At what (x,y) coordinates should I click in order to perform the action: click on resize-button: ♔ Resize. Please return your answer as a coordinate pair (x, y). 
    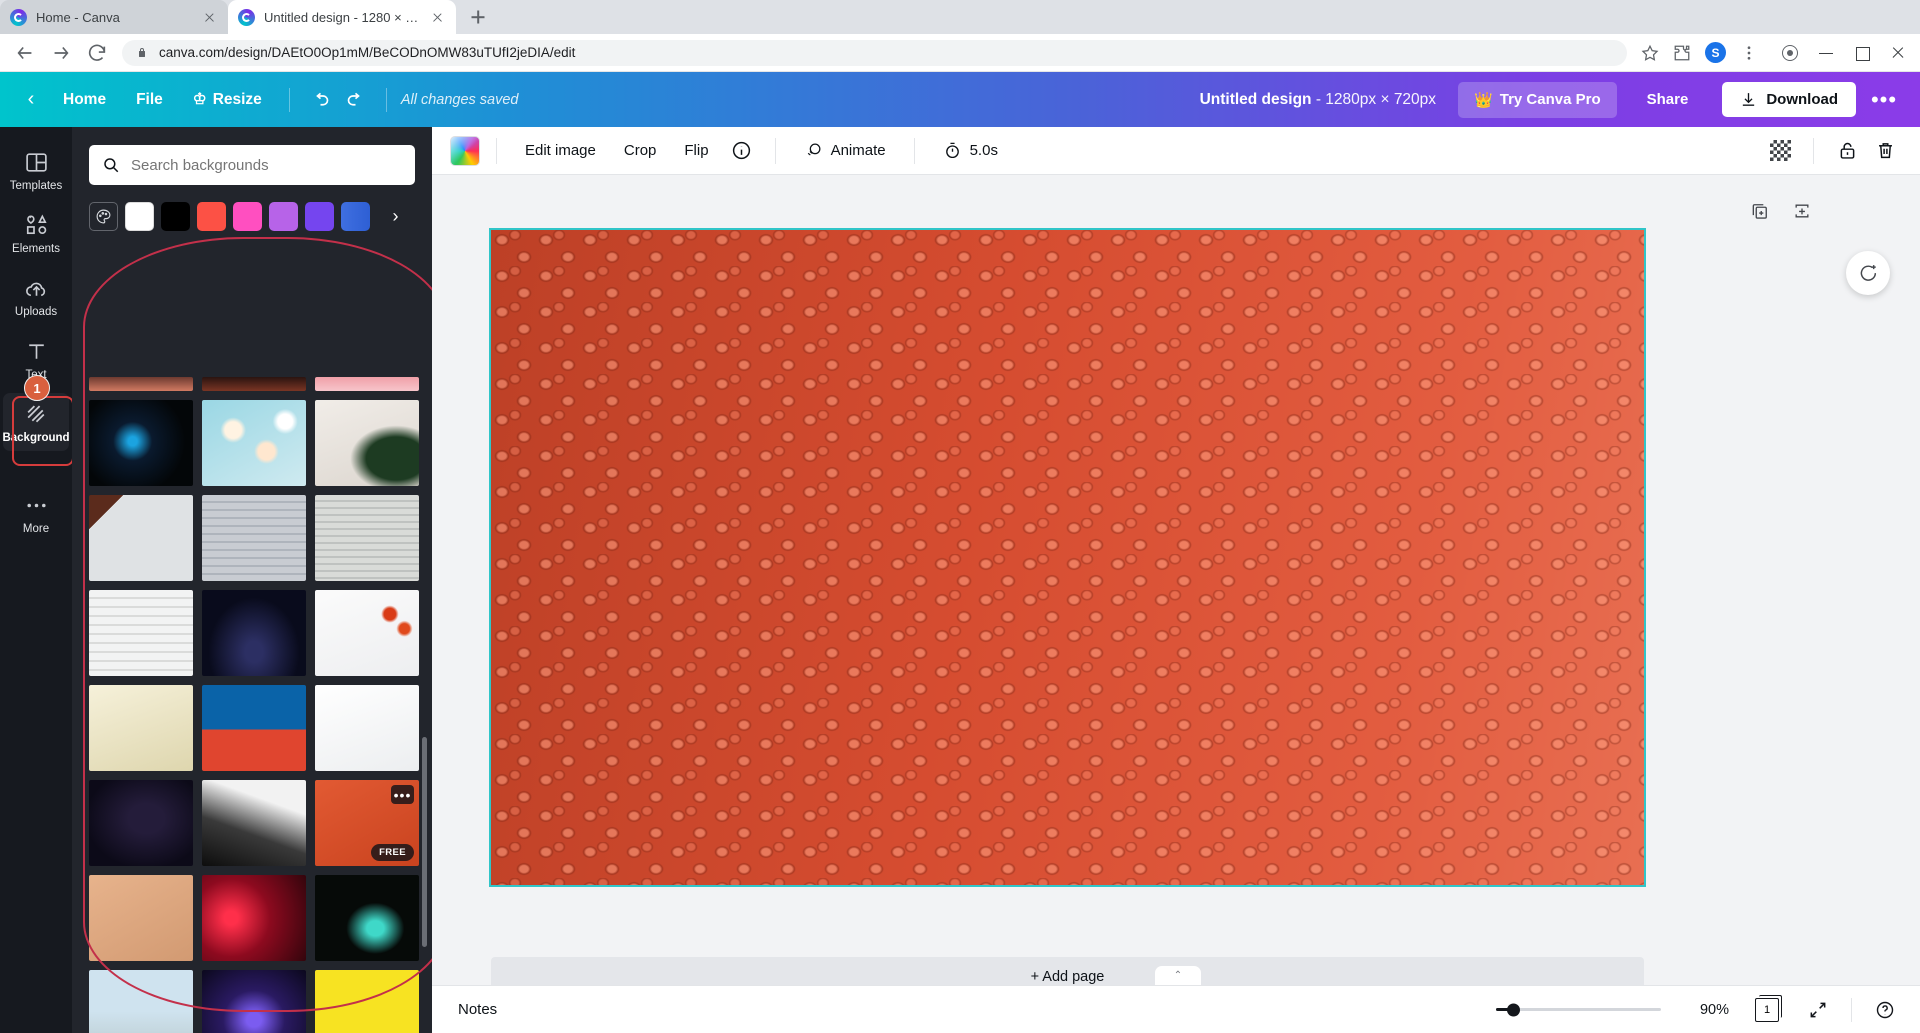
    Looking at the image, I should click on (227, 99).